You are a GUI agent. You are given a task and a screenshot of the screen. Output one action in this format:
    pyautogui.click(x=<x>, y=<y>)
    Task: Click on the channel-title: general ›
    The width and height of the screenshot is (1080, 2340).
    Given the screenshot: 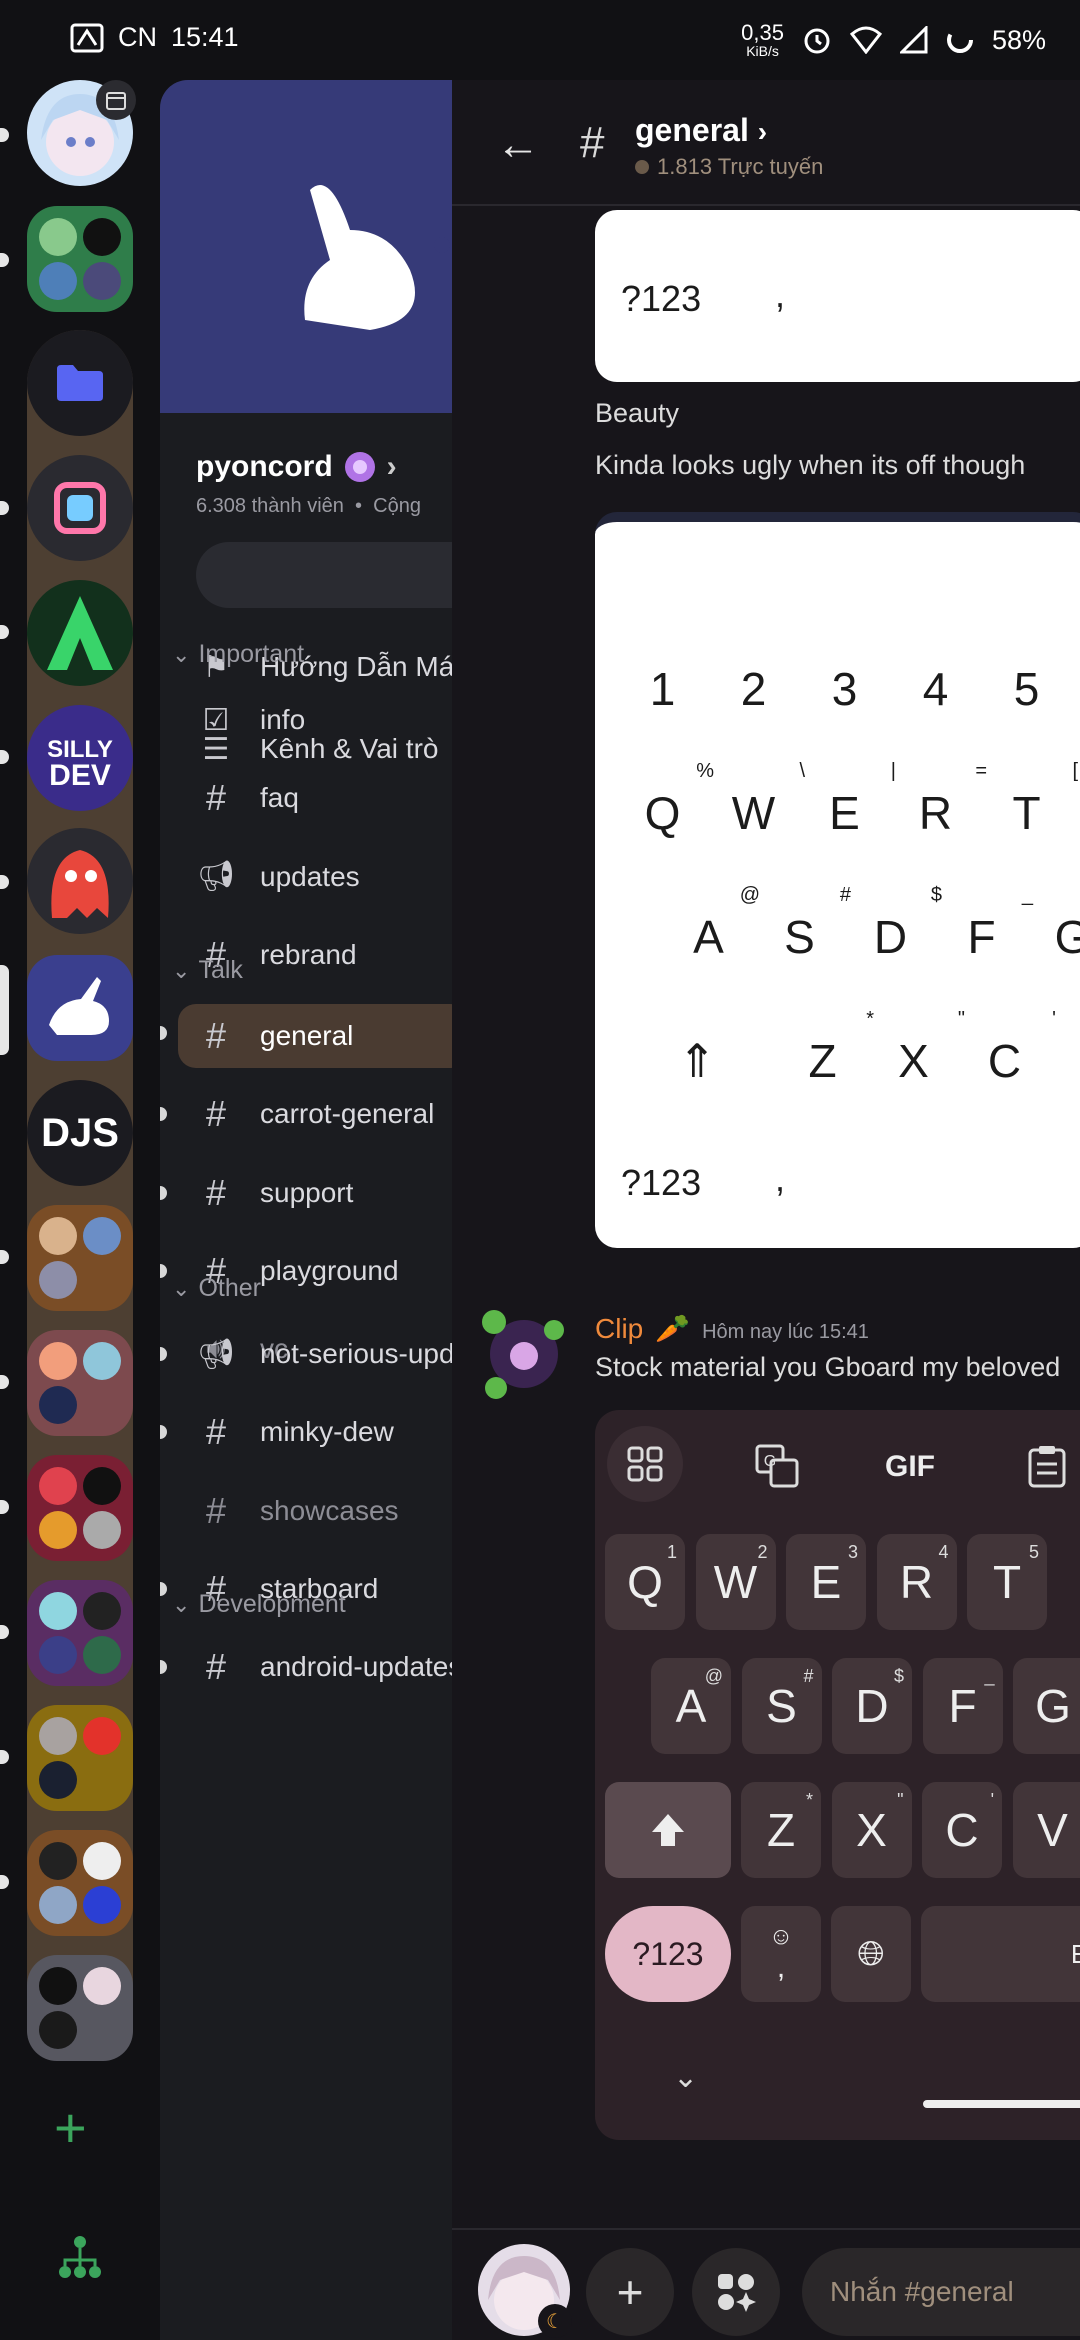 What is the action you would take?
    pyautogui.click(x=701, y=130)
    